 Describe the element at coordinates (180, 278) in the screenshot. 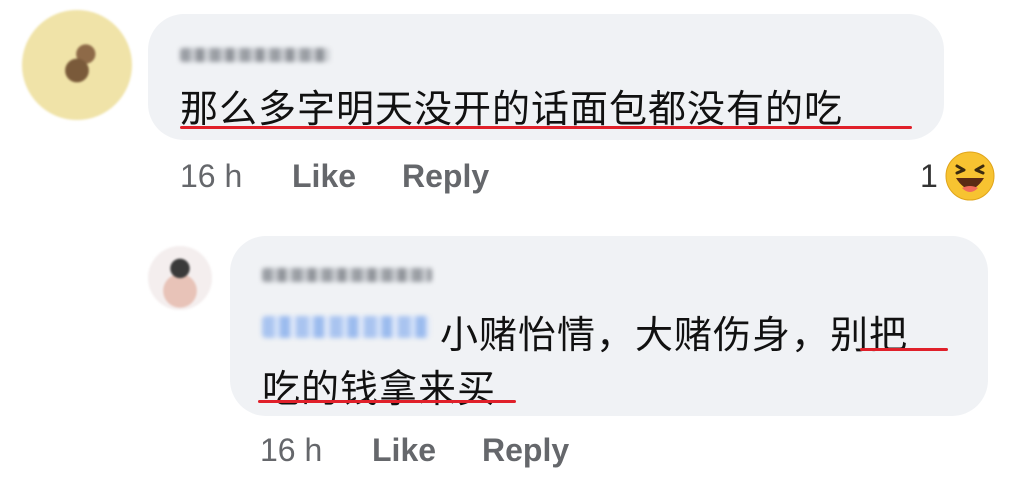

I see `replier-avatar` at that location.